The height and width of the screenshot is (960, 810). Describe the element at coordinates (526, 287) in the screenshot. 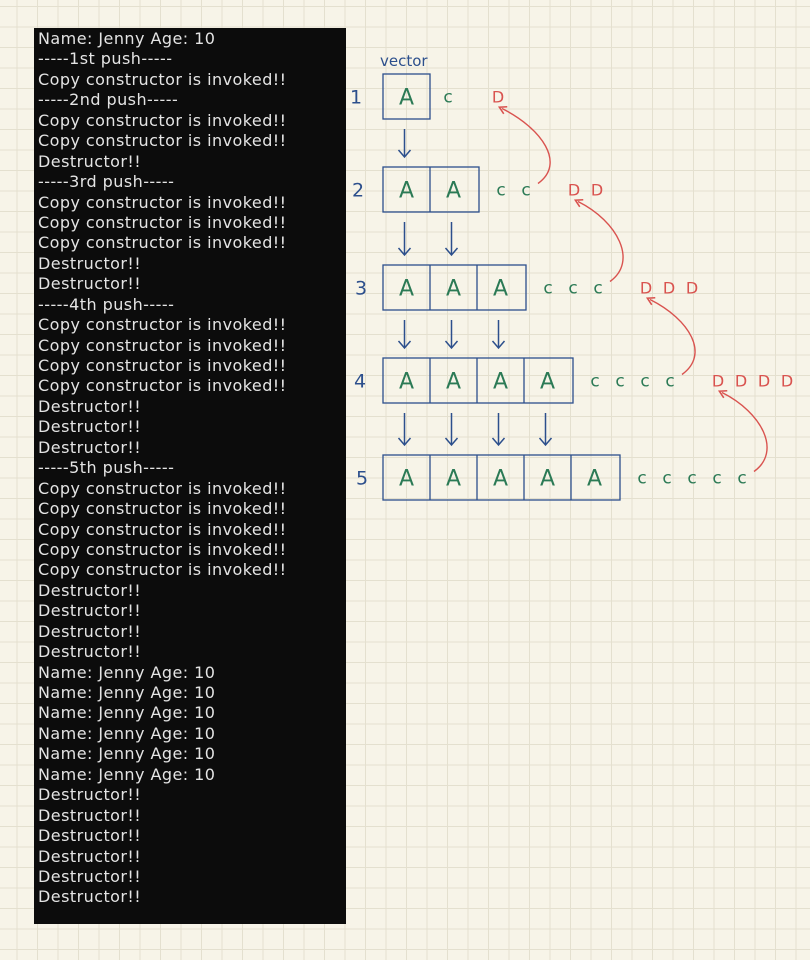

I see `vector-row: 3AAAcccDDD` at that location.